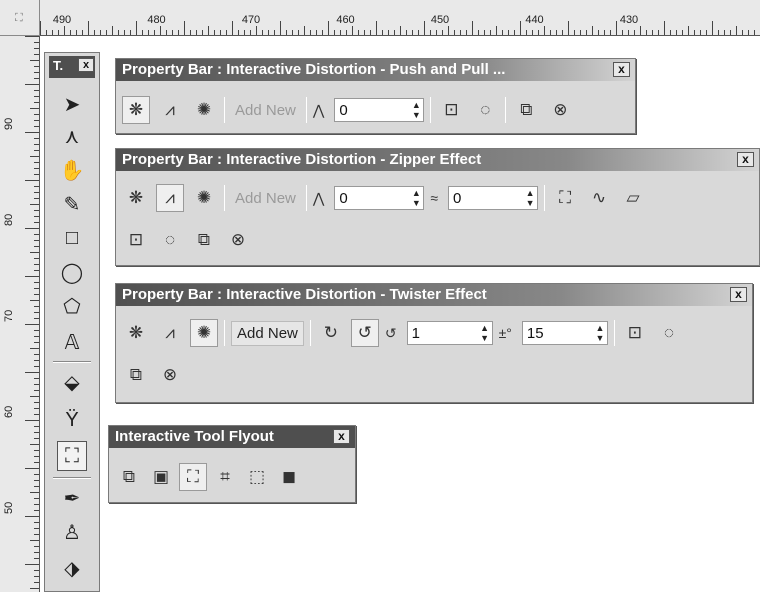  Describe the element at coordinates (251, 20) in the screenshot. I see `ruler-label: 470` at that location.